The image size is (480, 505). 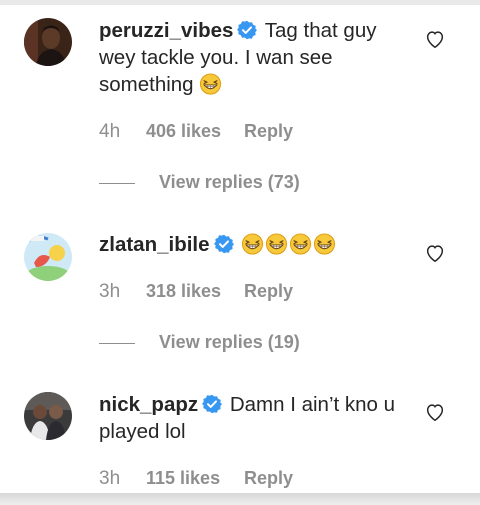 I want to click on comment-meta: 3h 115 likes Reply, so click(x=196, y=479).